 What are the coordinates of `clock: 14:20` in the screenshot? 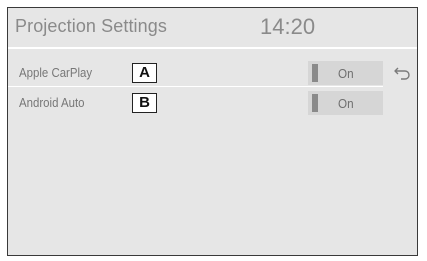 It's located at (288, 26).